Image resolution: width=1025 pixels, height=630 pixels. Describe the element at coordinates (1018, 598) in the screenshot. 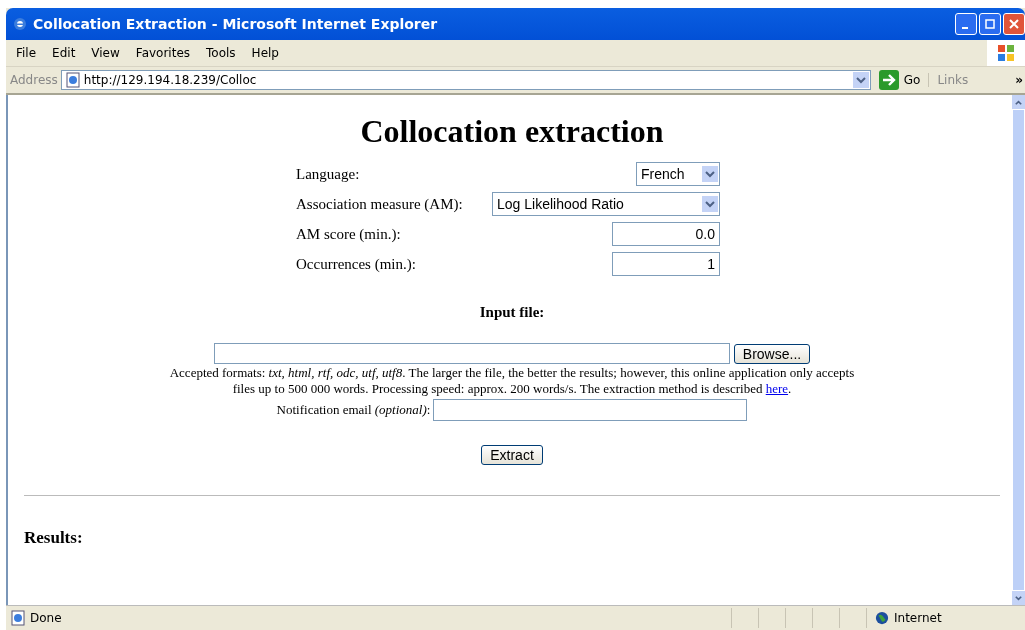

I see `scroll-down-icon` at that location.